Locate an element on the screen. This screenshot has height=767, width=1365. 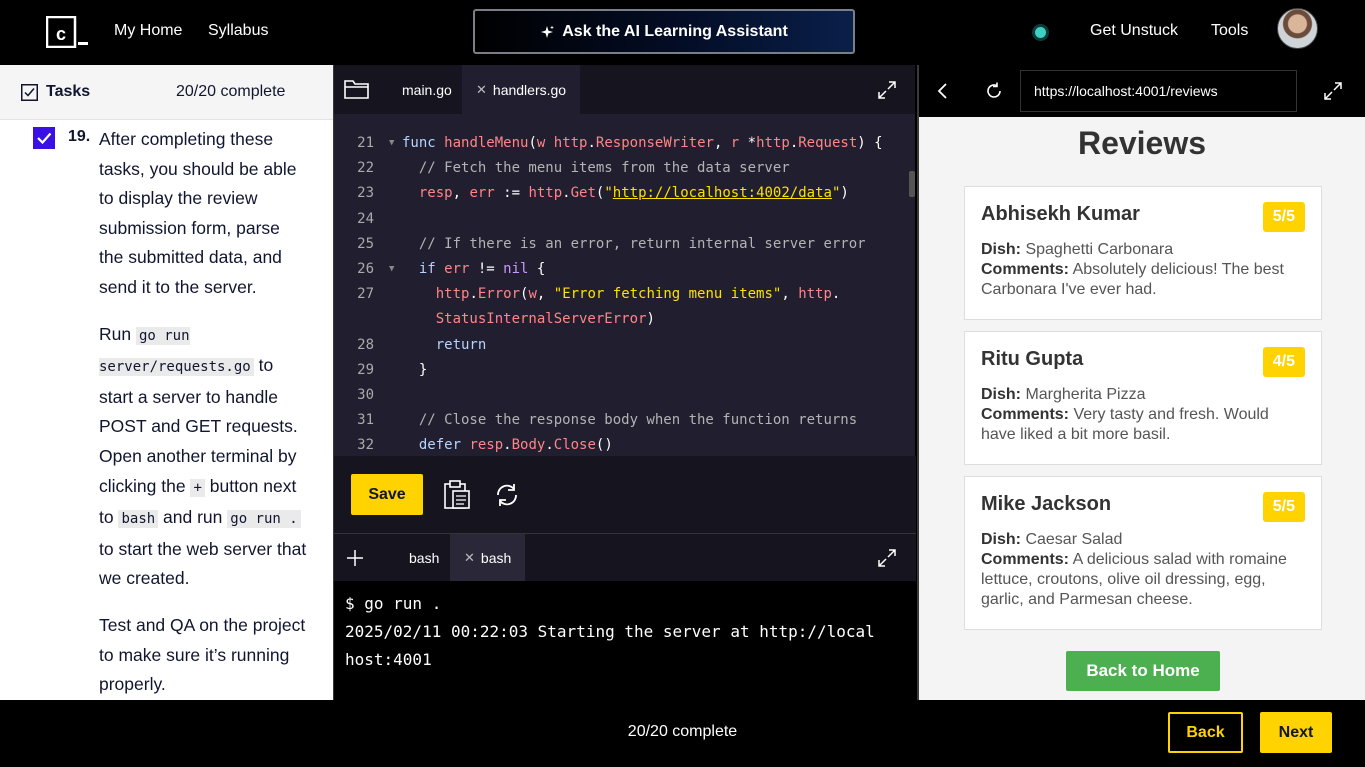
bottom-bar: 20/20 complete Back Next is located at coordinates (682, 733).